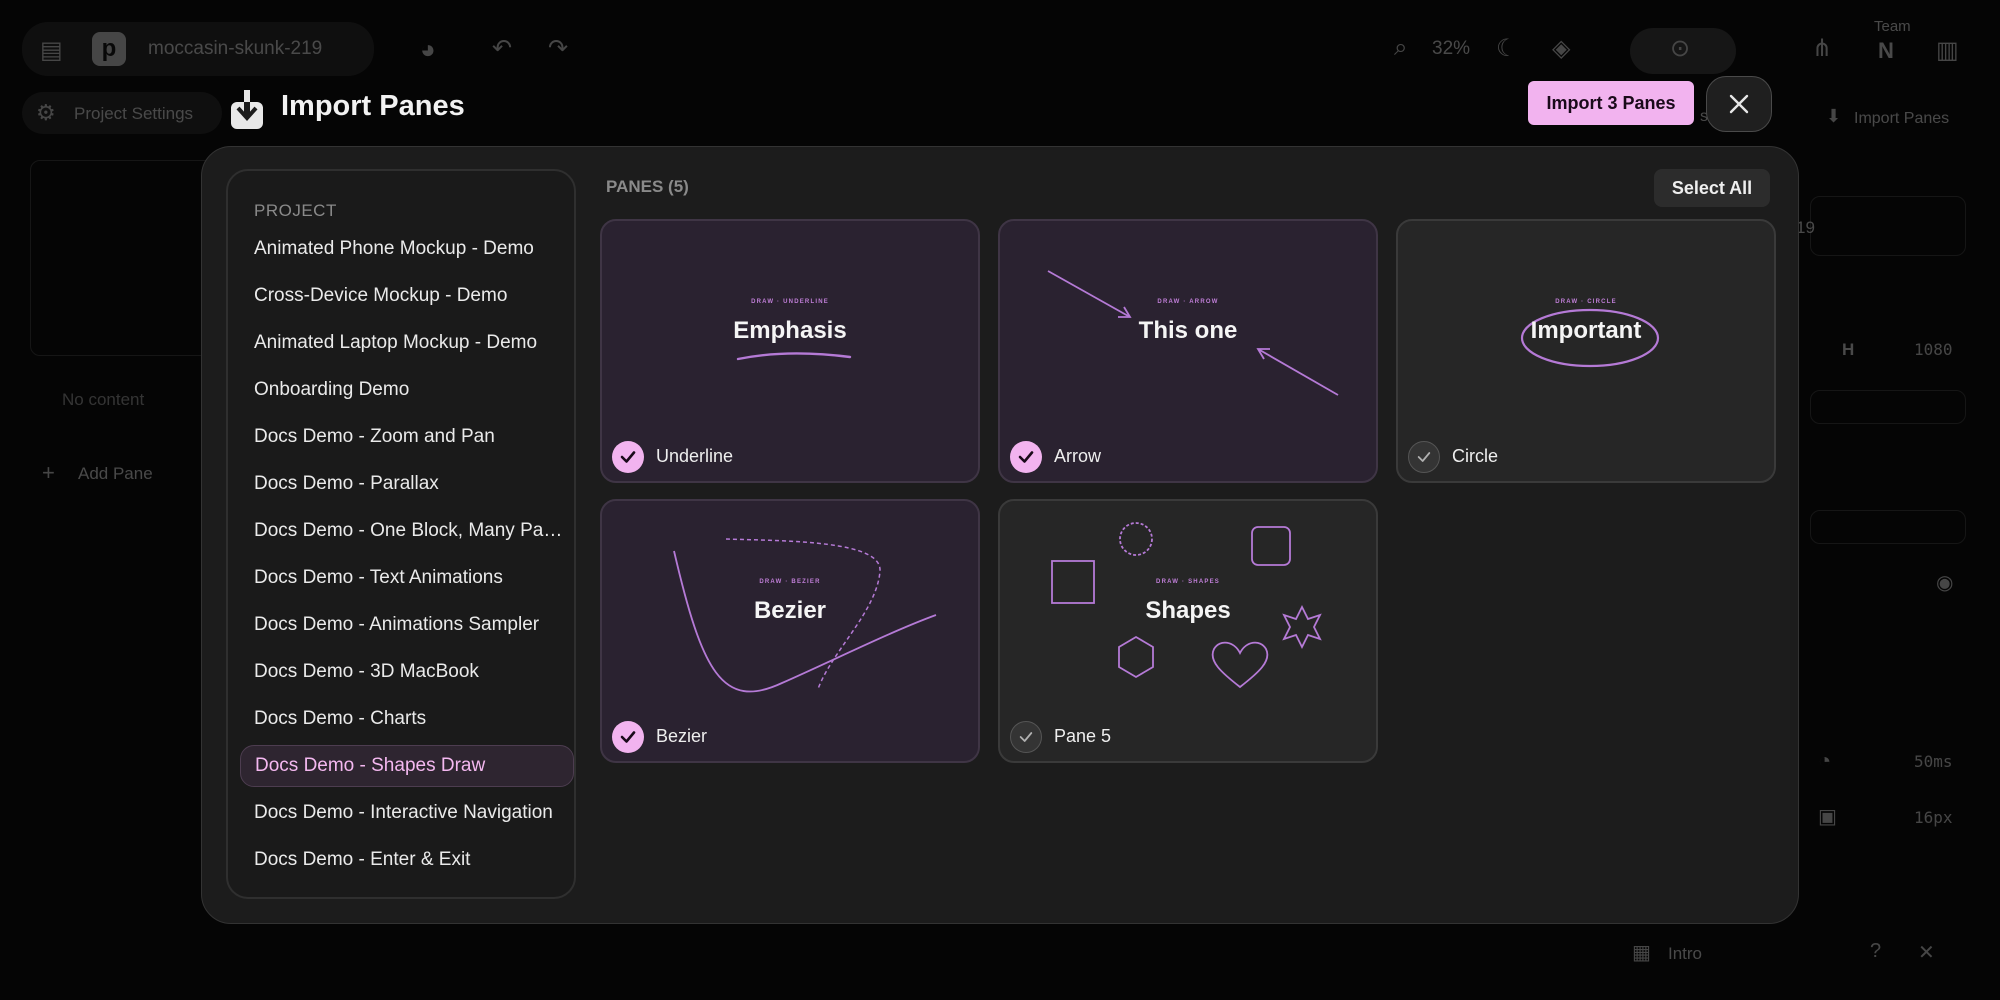 This screenshot has height=1000, width=2000. I want to click on palette-icon: ◕, so click(428, 49).